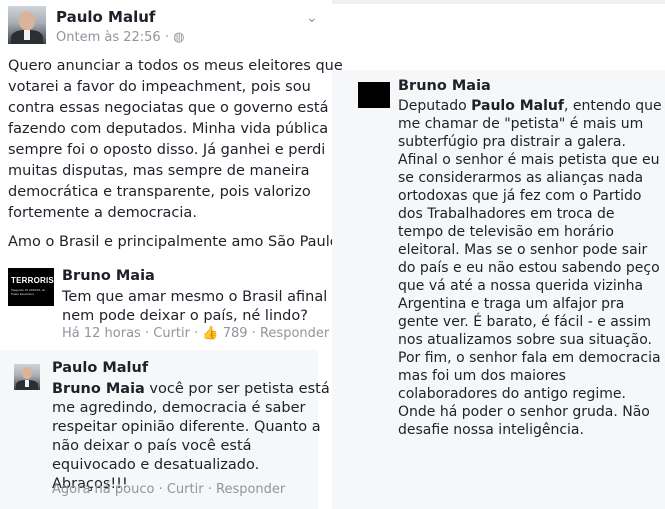  What do you see at coordinates (511, 304) in the screenshot?
I see `comment-line: Argentina e traga um alfajor pra` at bounding box center [511, 304].